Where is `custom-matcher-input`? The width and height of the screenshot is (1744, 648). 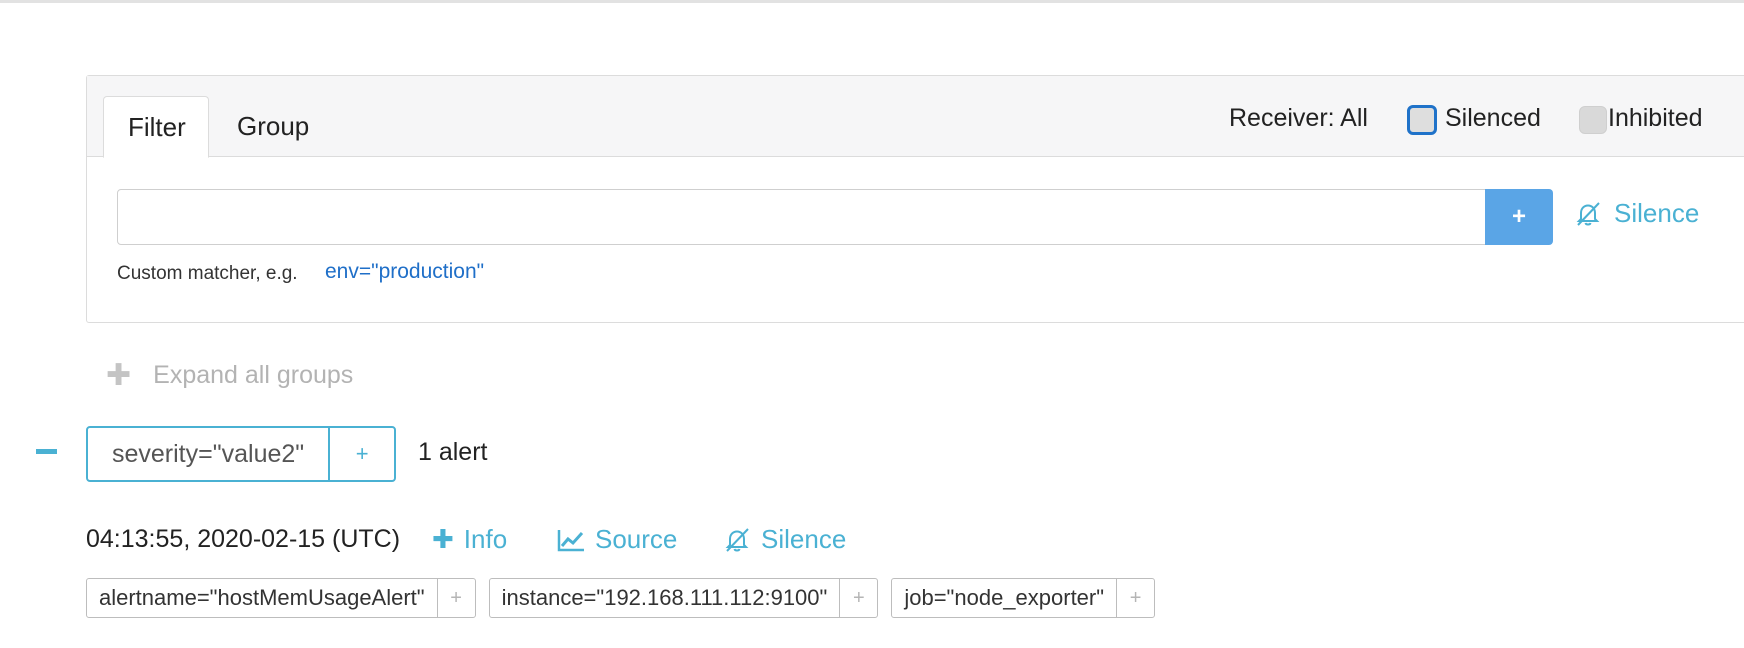 custom-matcher-input is located at coordinates (802, 217).